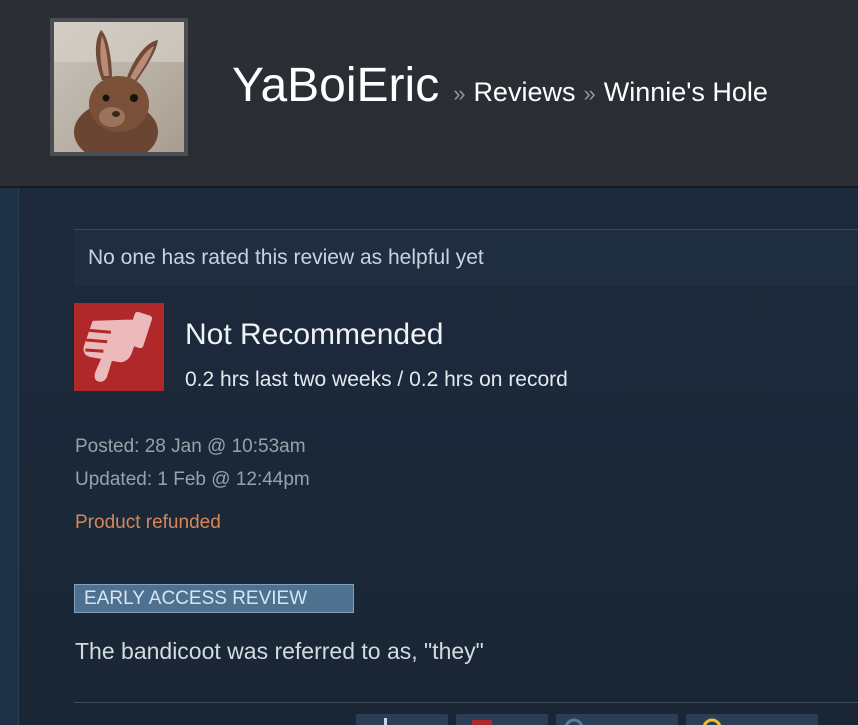  Describe the element at coordinates (192, 479) in the screenshot. I see `updated-date: Updated: 1 Feb @ 12:44pm` at that location.